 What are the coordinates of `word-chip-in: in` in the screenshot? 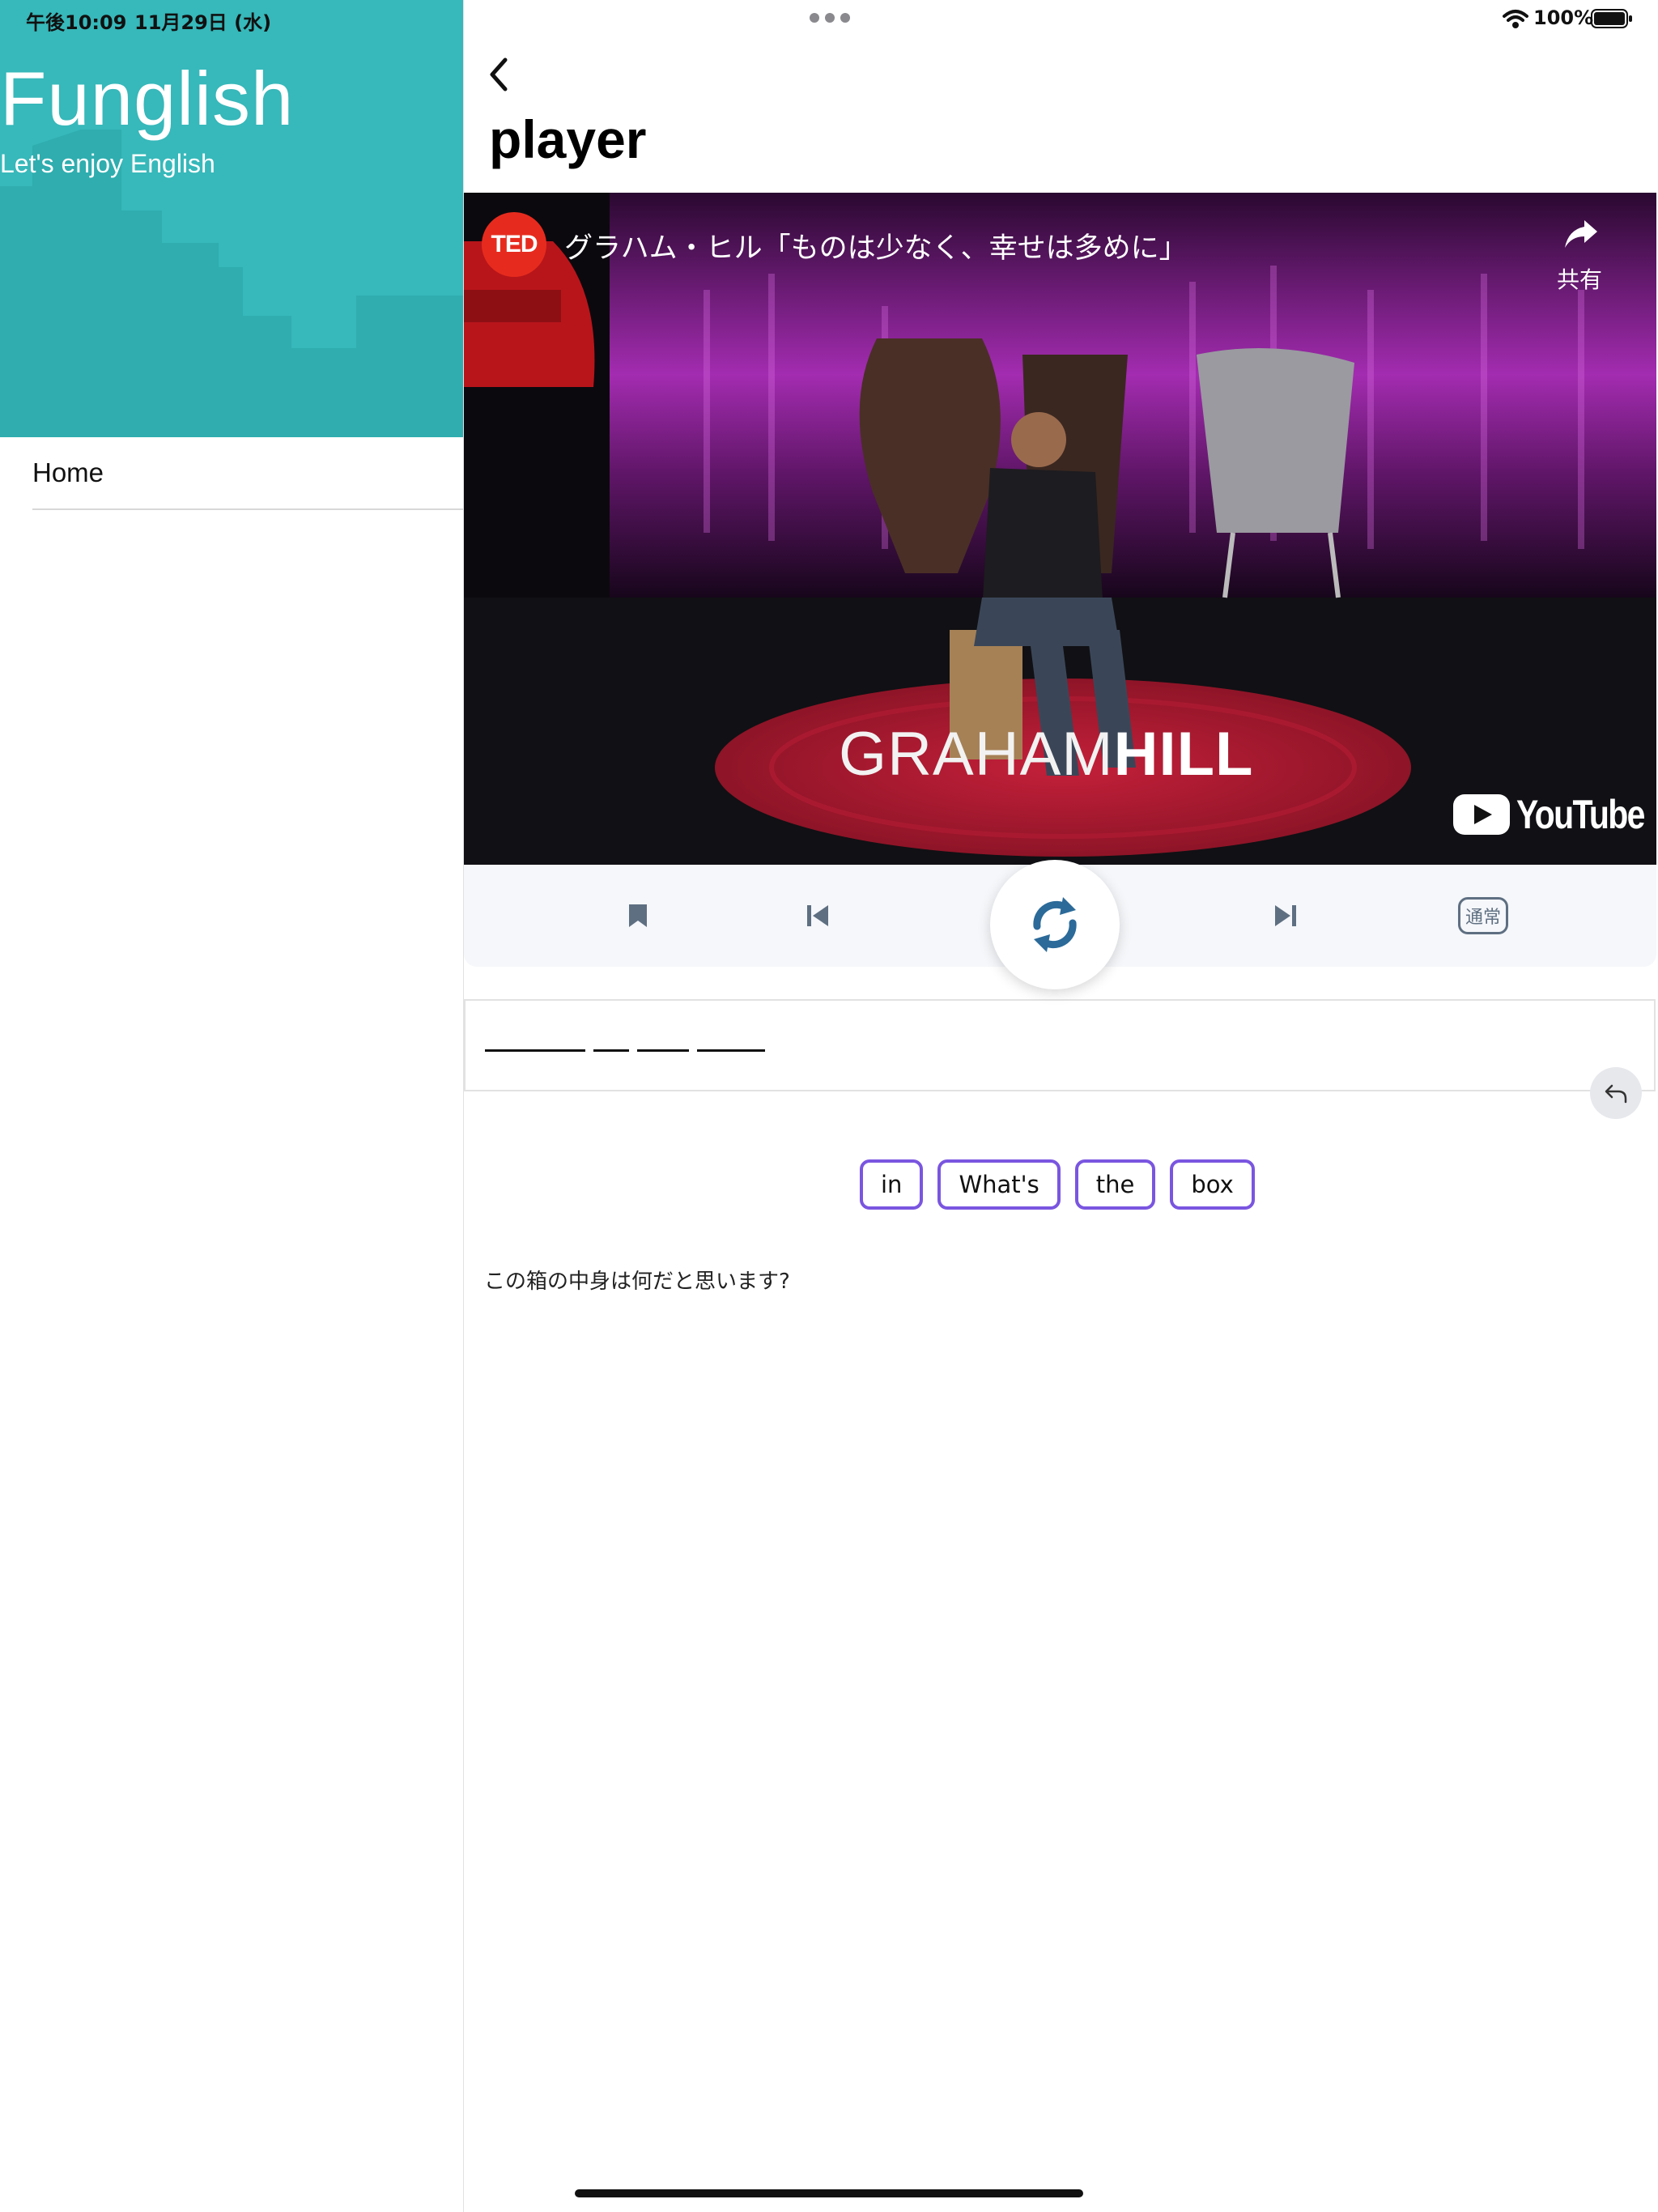 It's located at (892, 1185).